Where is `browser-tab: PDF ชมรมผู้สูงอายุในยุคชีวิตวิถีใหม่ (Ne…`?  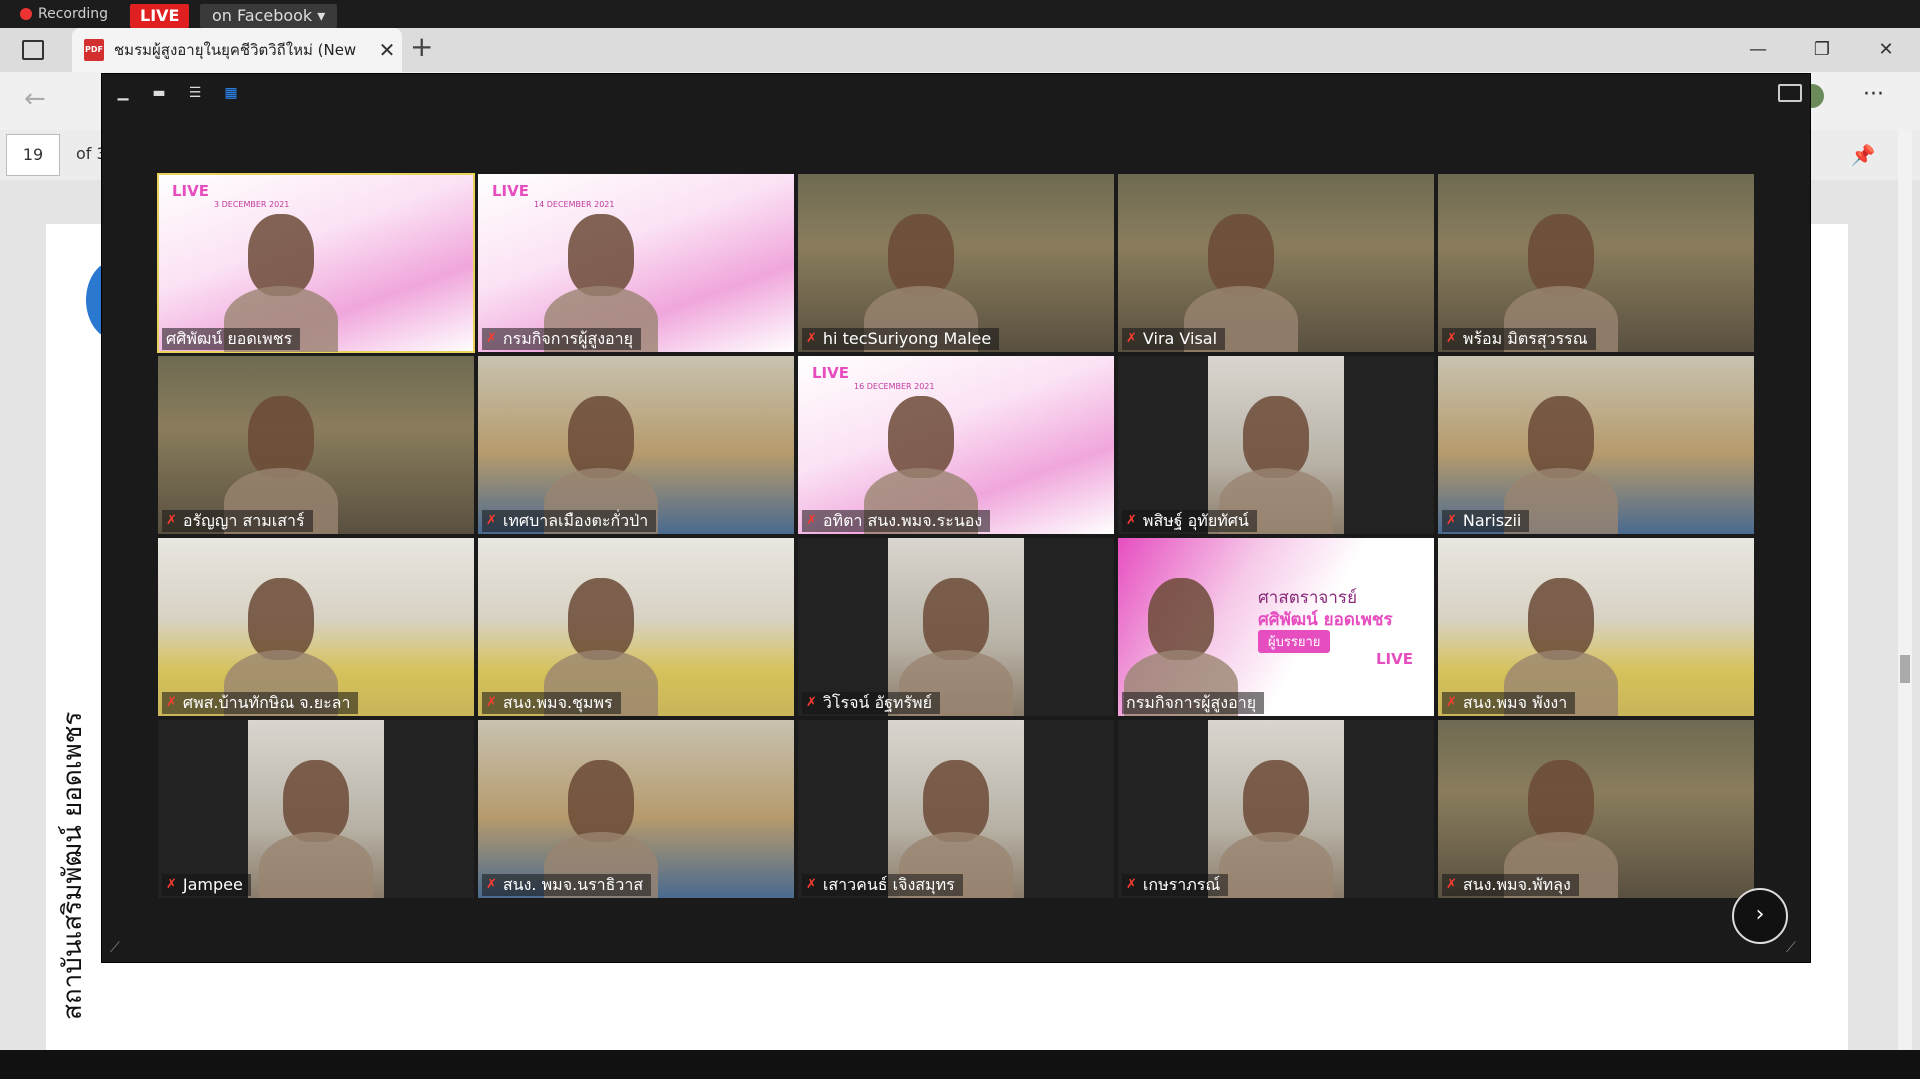 browser-tab: PDF ชมรมผู้สูงอายุในยุคชีวิตวิถีใหม่ (Ne… is located at coordinates (237, 50).